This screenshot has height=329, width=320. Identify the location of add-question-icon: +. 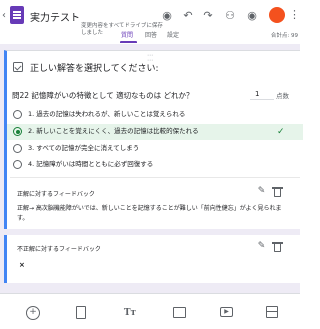
(33, 313).